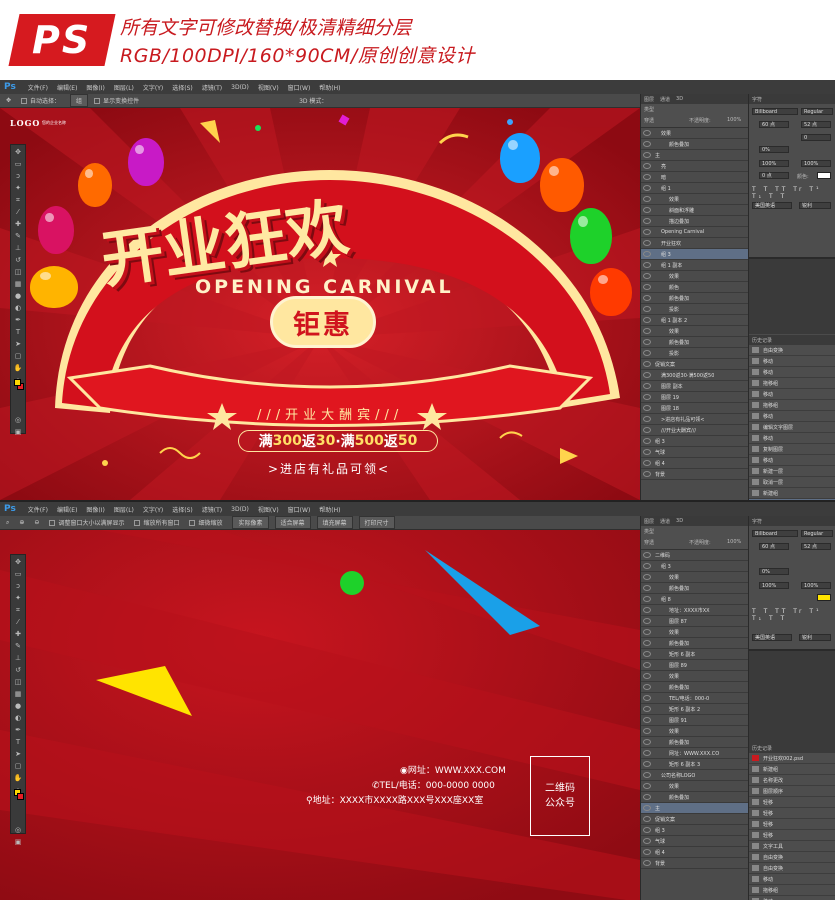 The height and width of the screenshot is (900, 835). What do you see at coordinates (67, 509) in the screenshot?
I see `menu-item: 编辑(E)` at bounding box center [67, 509].